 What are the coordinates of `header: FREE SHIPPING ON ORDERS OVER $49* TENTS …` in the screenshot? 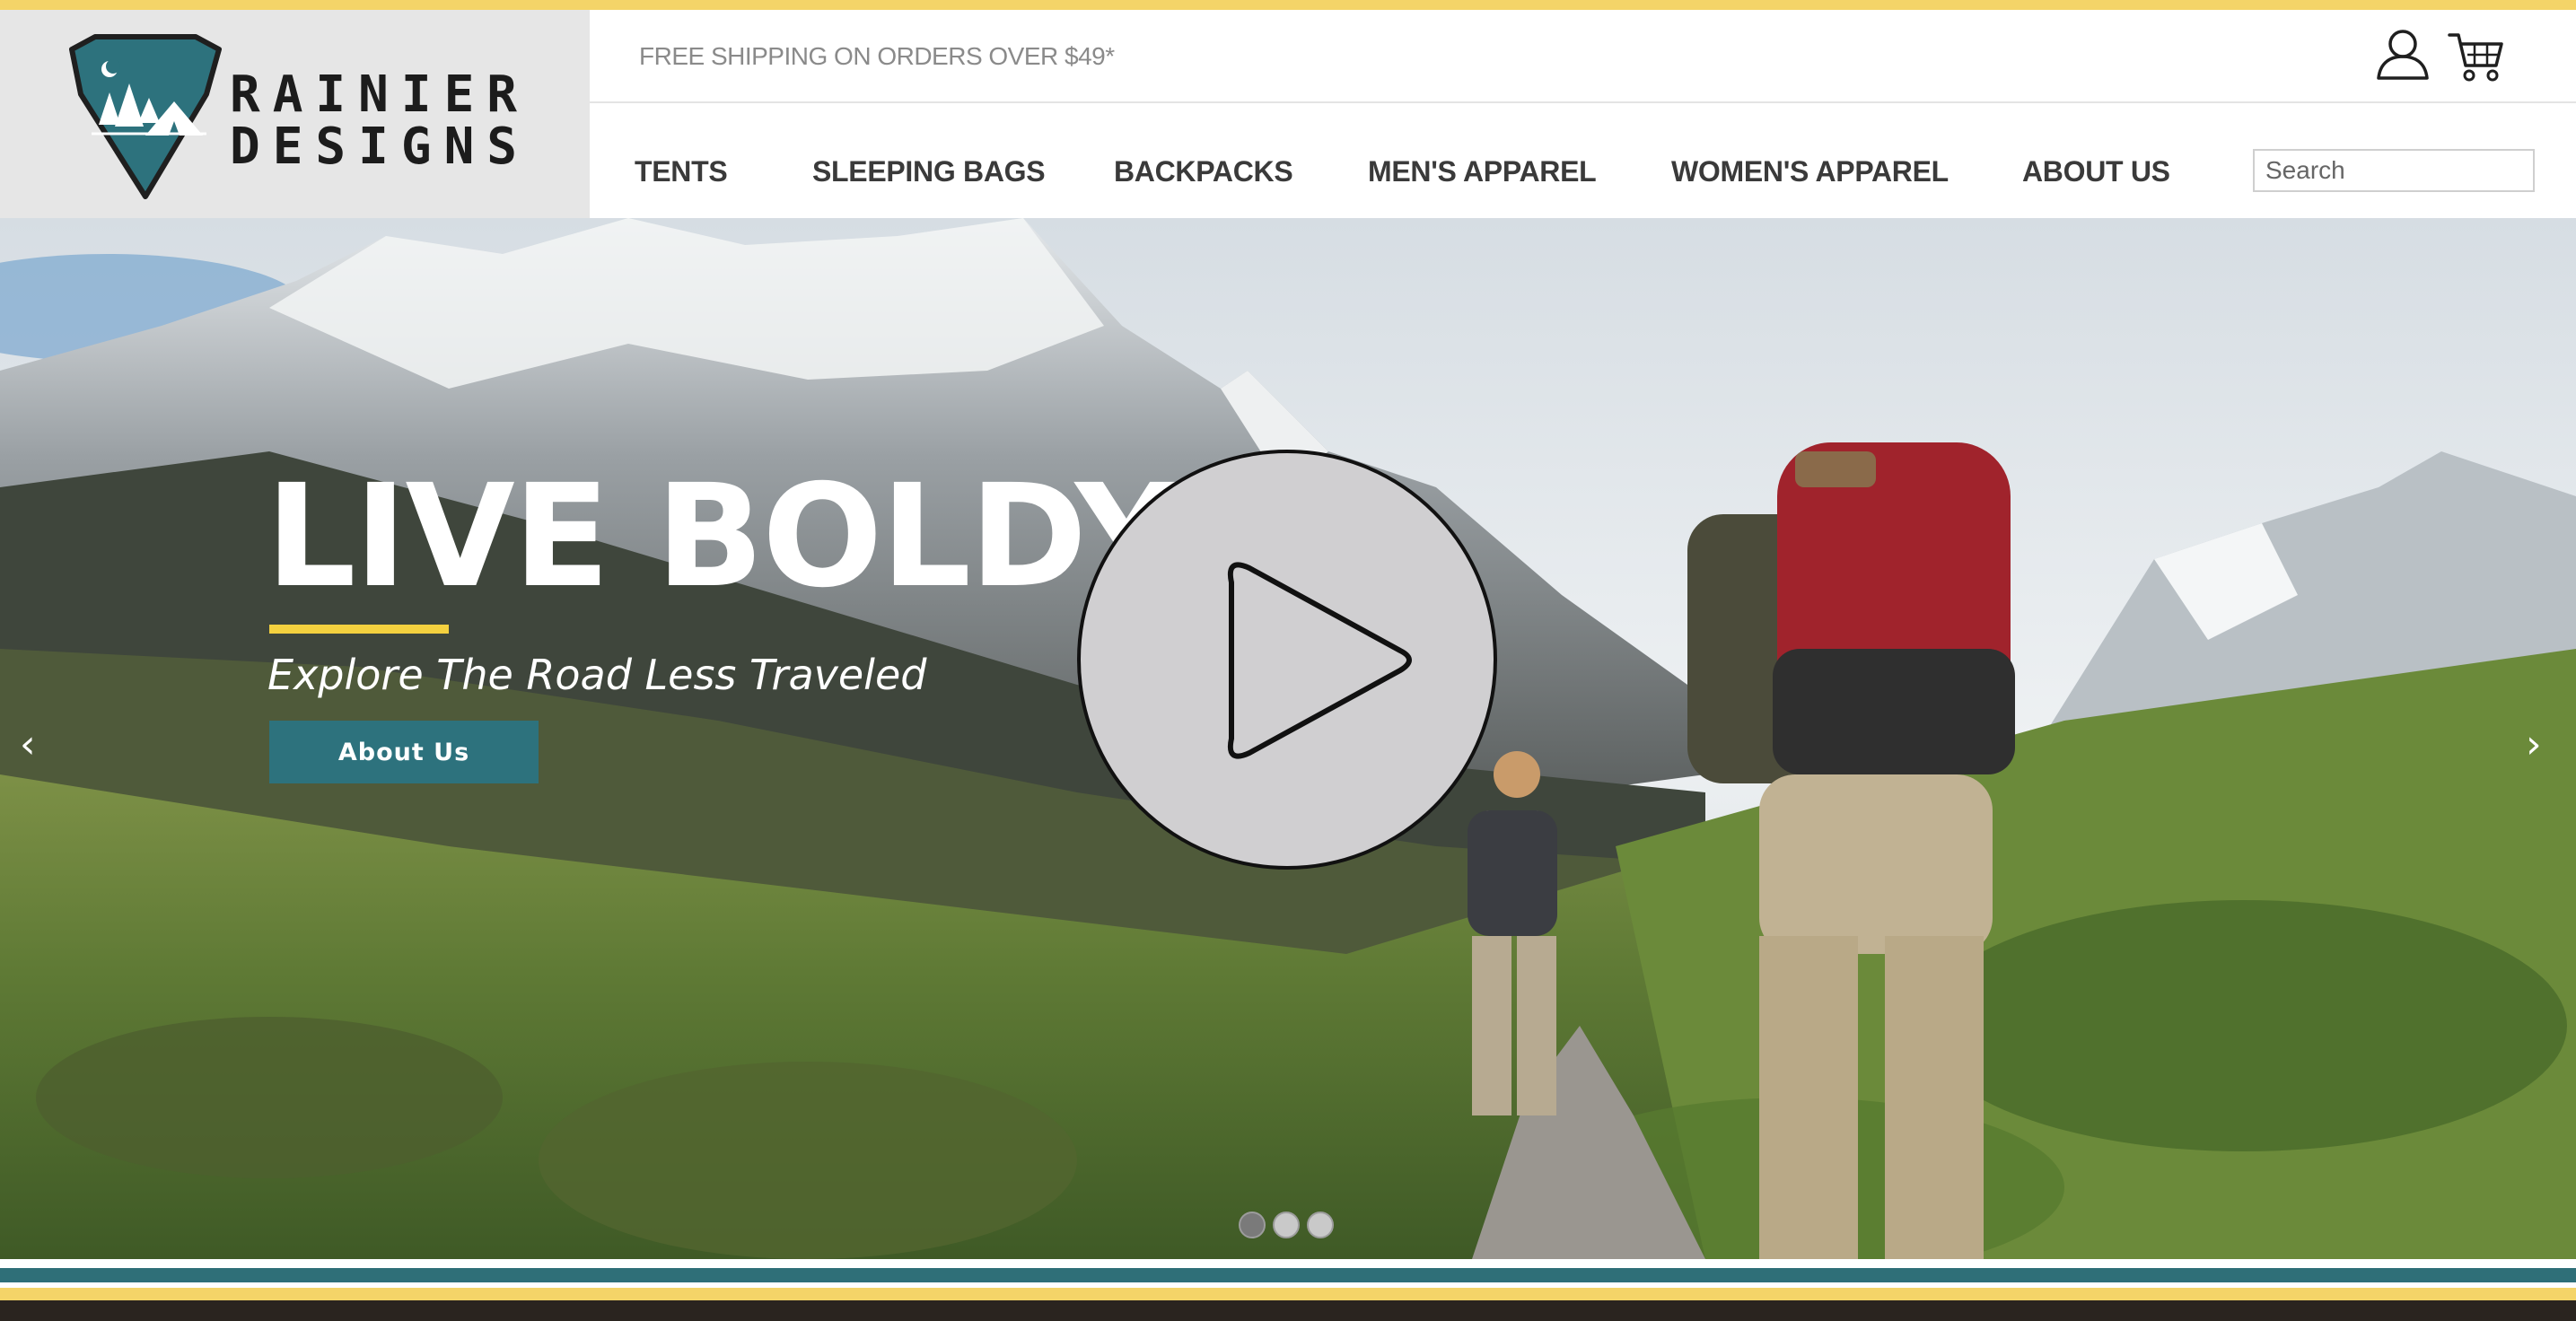 It's located at (1583, 114).